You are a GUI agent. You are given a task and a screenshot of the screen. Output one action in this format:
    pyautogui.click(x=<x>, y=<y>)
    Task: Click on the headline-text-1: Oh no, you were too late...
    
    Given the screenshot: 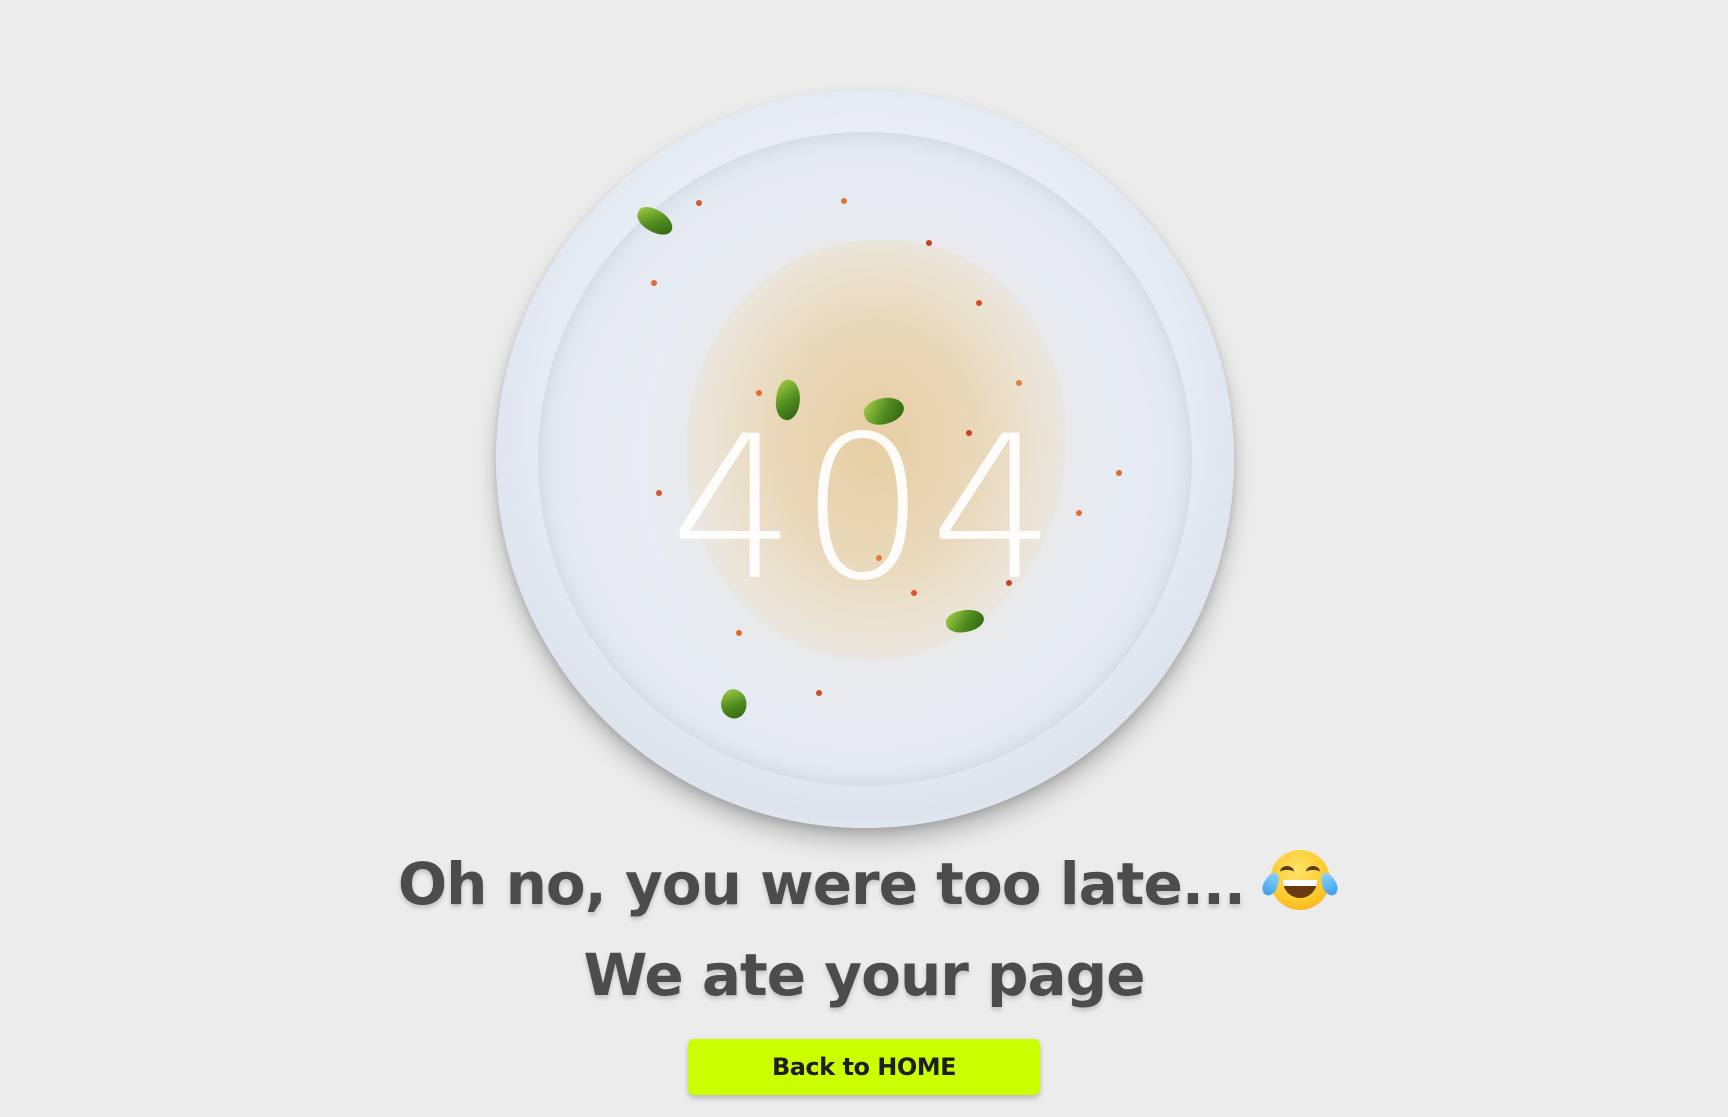 What is the action you would take?
    pyautogui.click(x=821, y=884)
    